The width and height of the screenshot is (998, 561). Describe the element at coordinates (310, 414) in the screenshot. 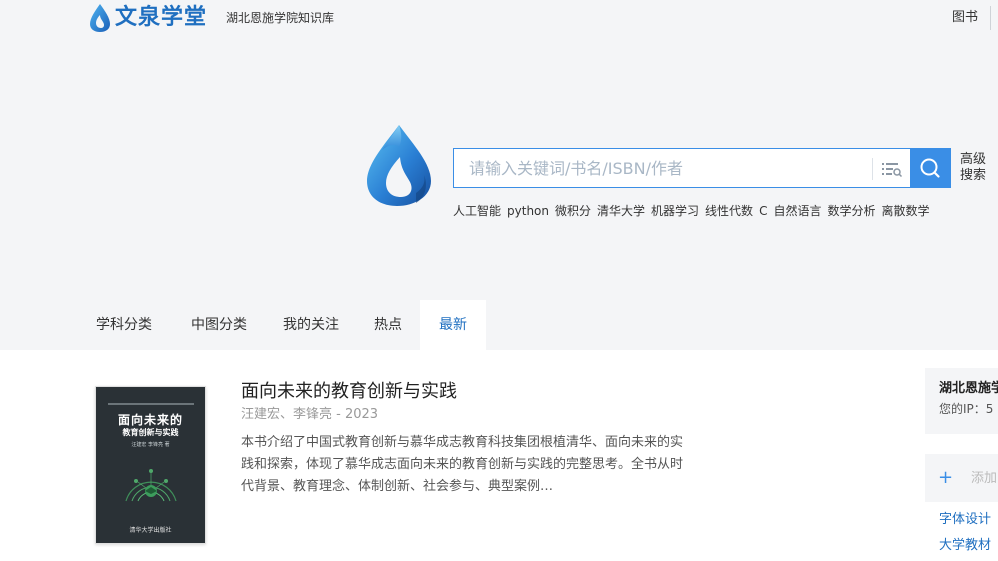

I see `book-meta: 汪建宏、李锋亮 - 2023` at that location.